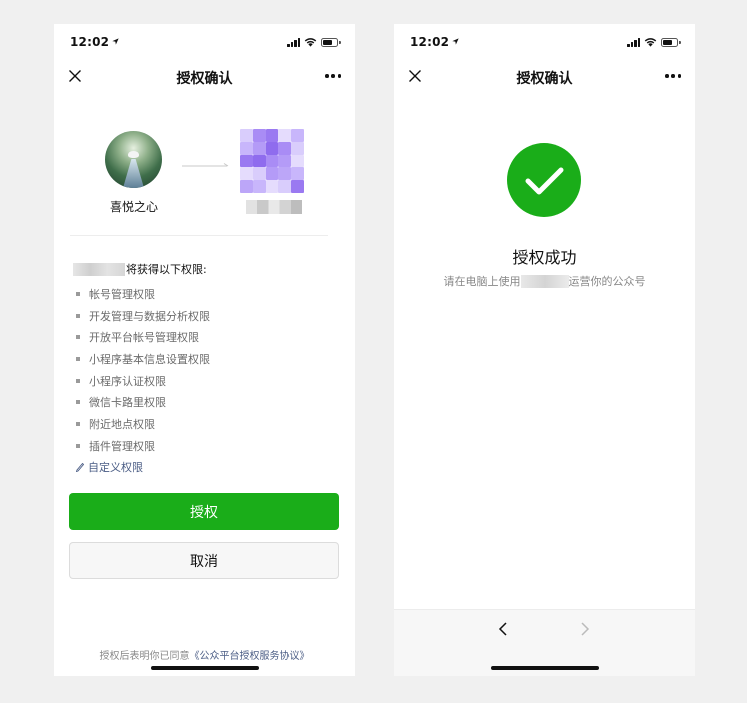  I want to click on pencil-icon, so click(80, 467).